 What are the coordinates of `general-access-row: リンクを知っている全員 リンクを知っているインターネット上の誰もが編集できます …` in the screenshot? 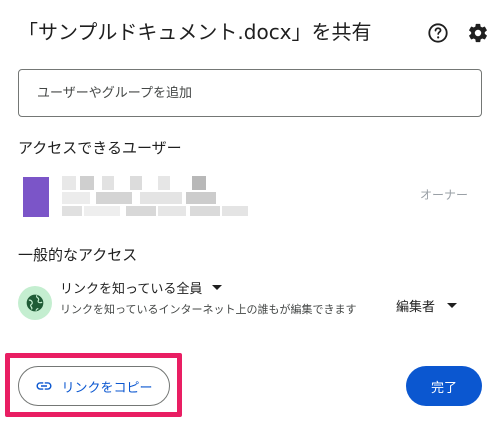 It's located at (250, 308).